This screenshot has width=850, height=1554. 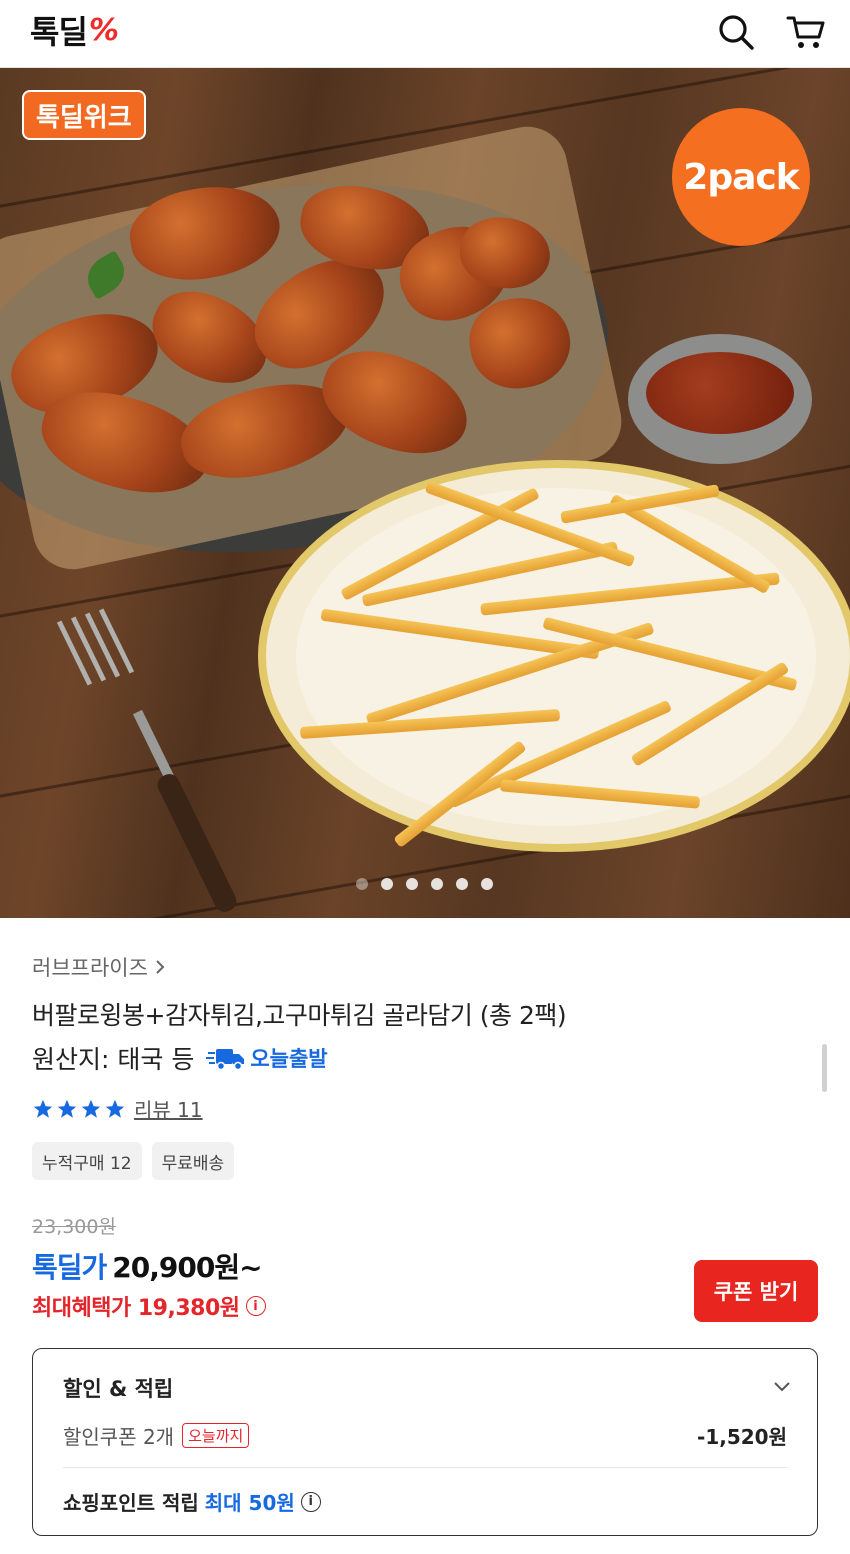 I want to click on product-title: 버팔로윙봉+감자튀김,고구마튀김 골라담기 (총 2팩), so click(x=299, y=1015).